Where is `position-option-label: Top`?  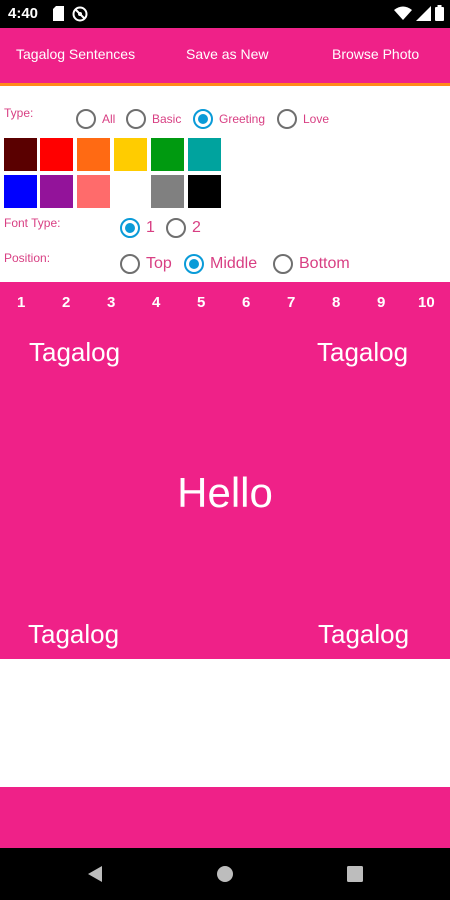
position-option-label: Top is located at coordinates (159, 263).